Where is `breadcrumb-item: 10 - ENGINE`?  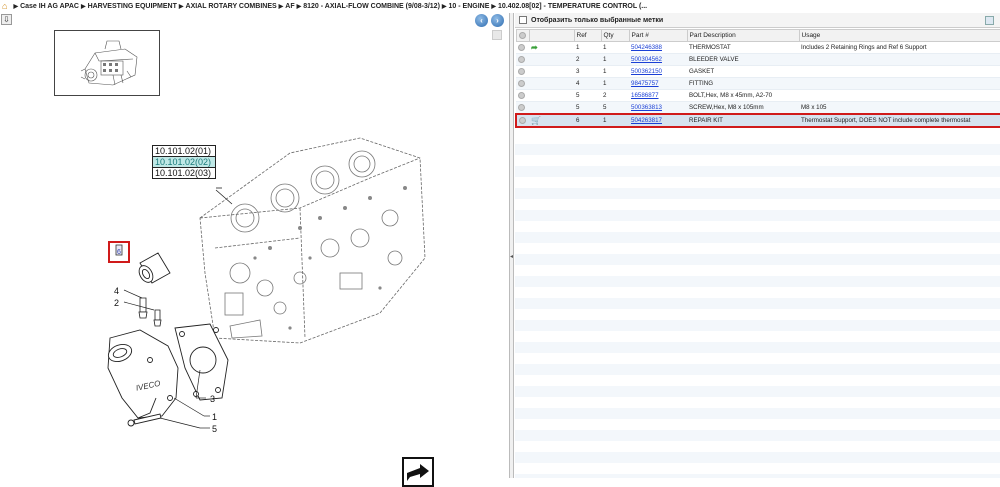
breadcrumb-item: 10 - ENGINE is located at coordinates (469, 6).